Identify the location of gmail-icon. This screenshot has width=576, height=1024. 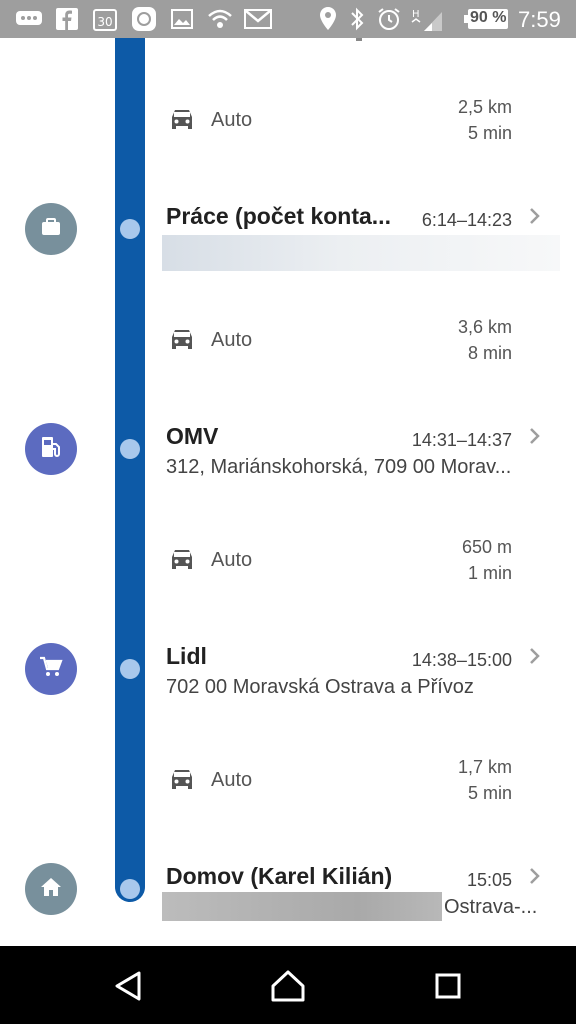
(258, 19).